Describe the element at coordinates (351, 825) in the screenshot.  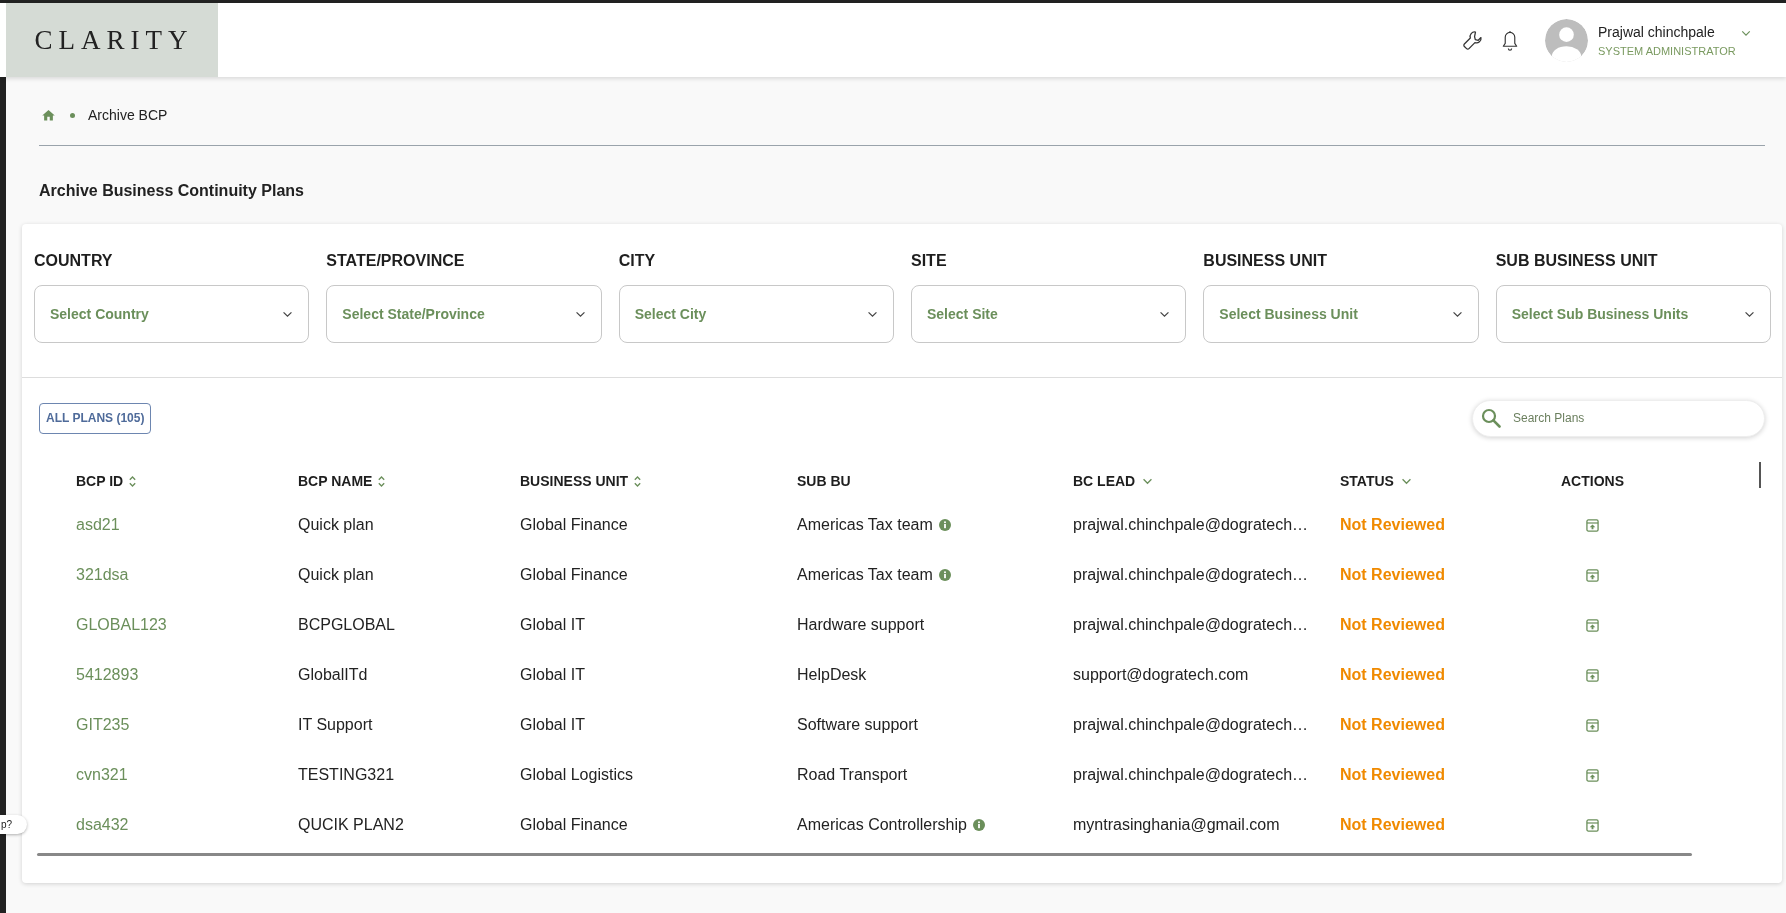
I see `table-cell: QUCIK PLAN2` at that location.